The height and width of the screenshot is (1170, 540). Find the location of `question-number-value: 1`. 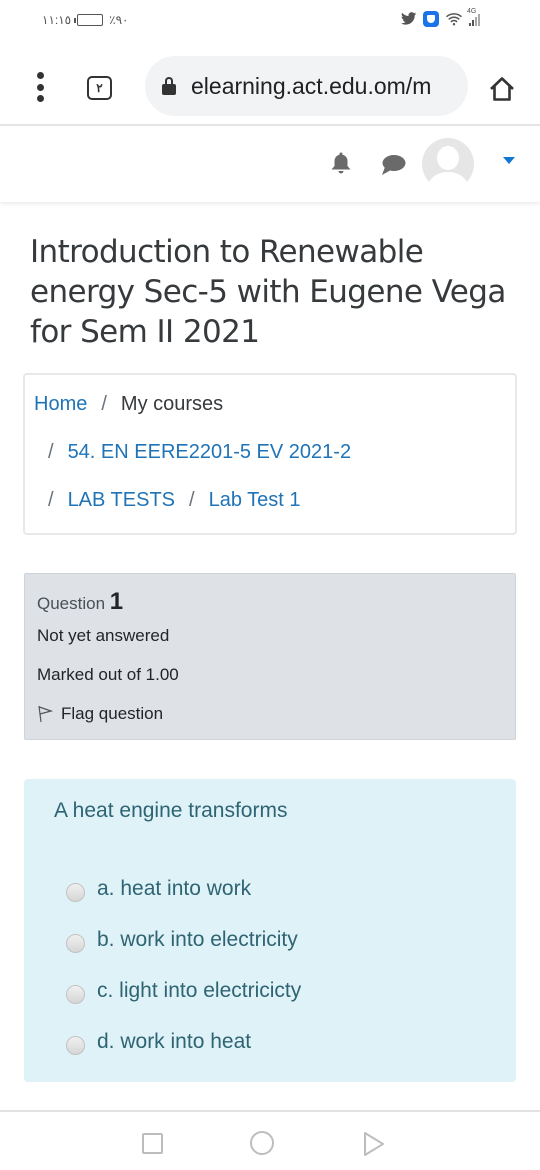

question-number-value: 1 is located at coordinates (116, 601).